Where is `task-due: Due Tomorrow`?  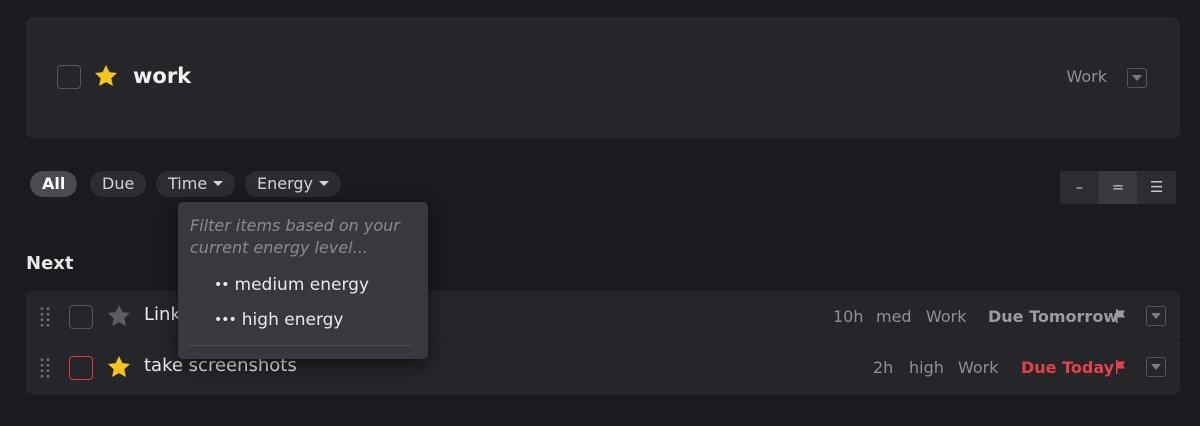
task-due: Due Tomorrow is located at coordinates (1053, 316).